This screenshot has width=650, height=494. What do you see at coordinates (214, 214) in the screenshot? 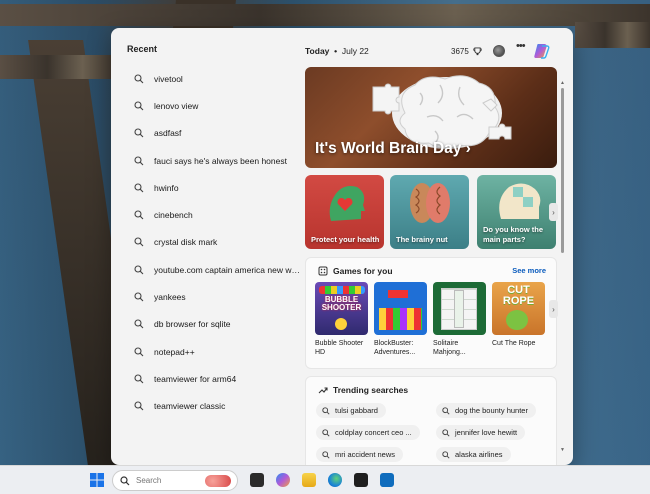
I see `recent-search-item: cinebench` at bounding box center [214, 214].